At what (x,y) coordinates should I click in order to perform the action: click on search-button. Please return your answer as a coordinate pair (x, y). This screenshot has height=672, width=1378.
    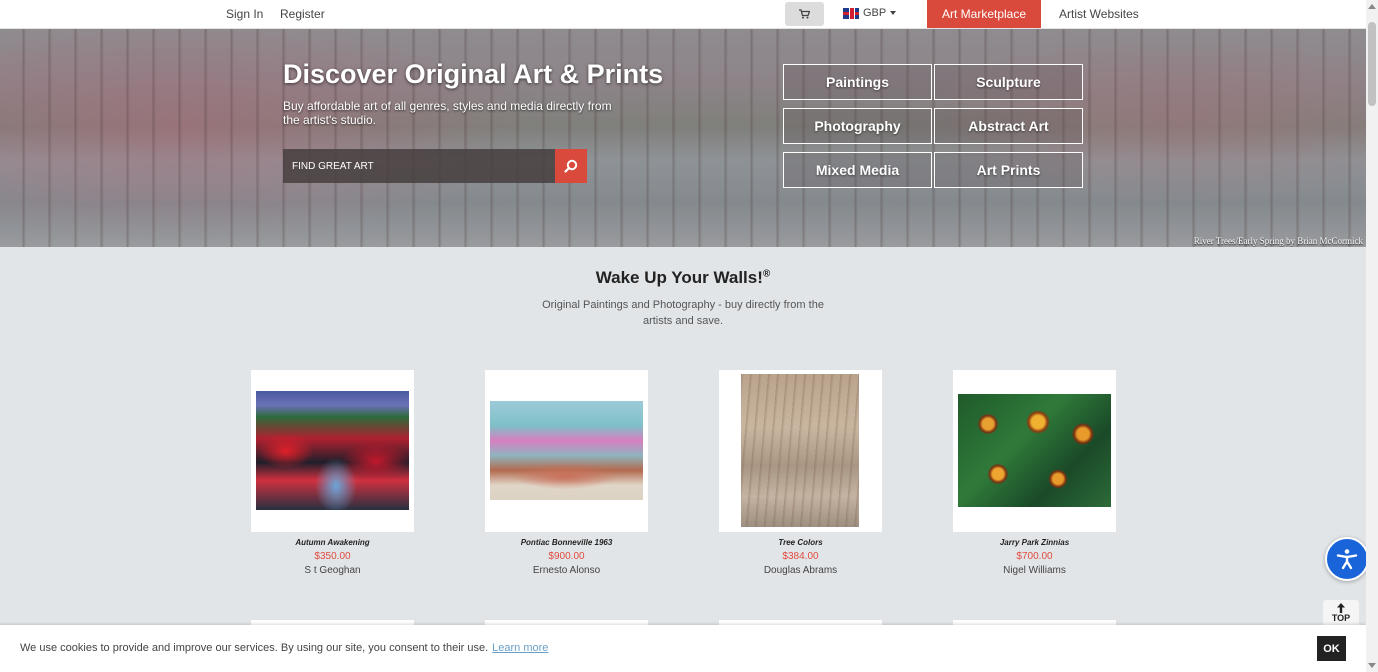
    Looking at the image, I should click on (571, 166).